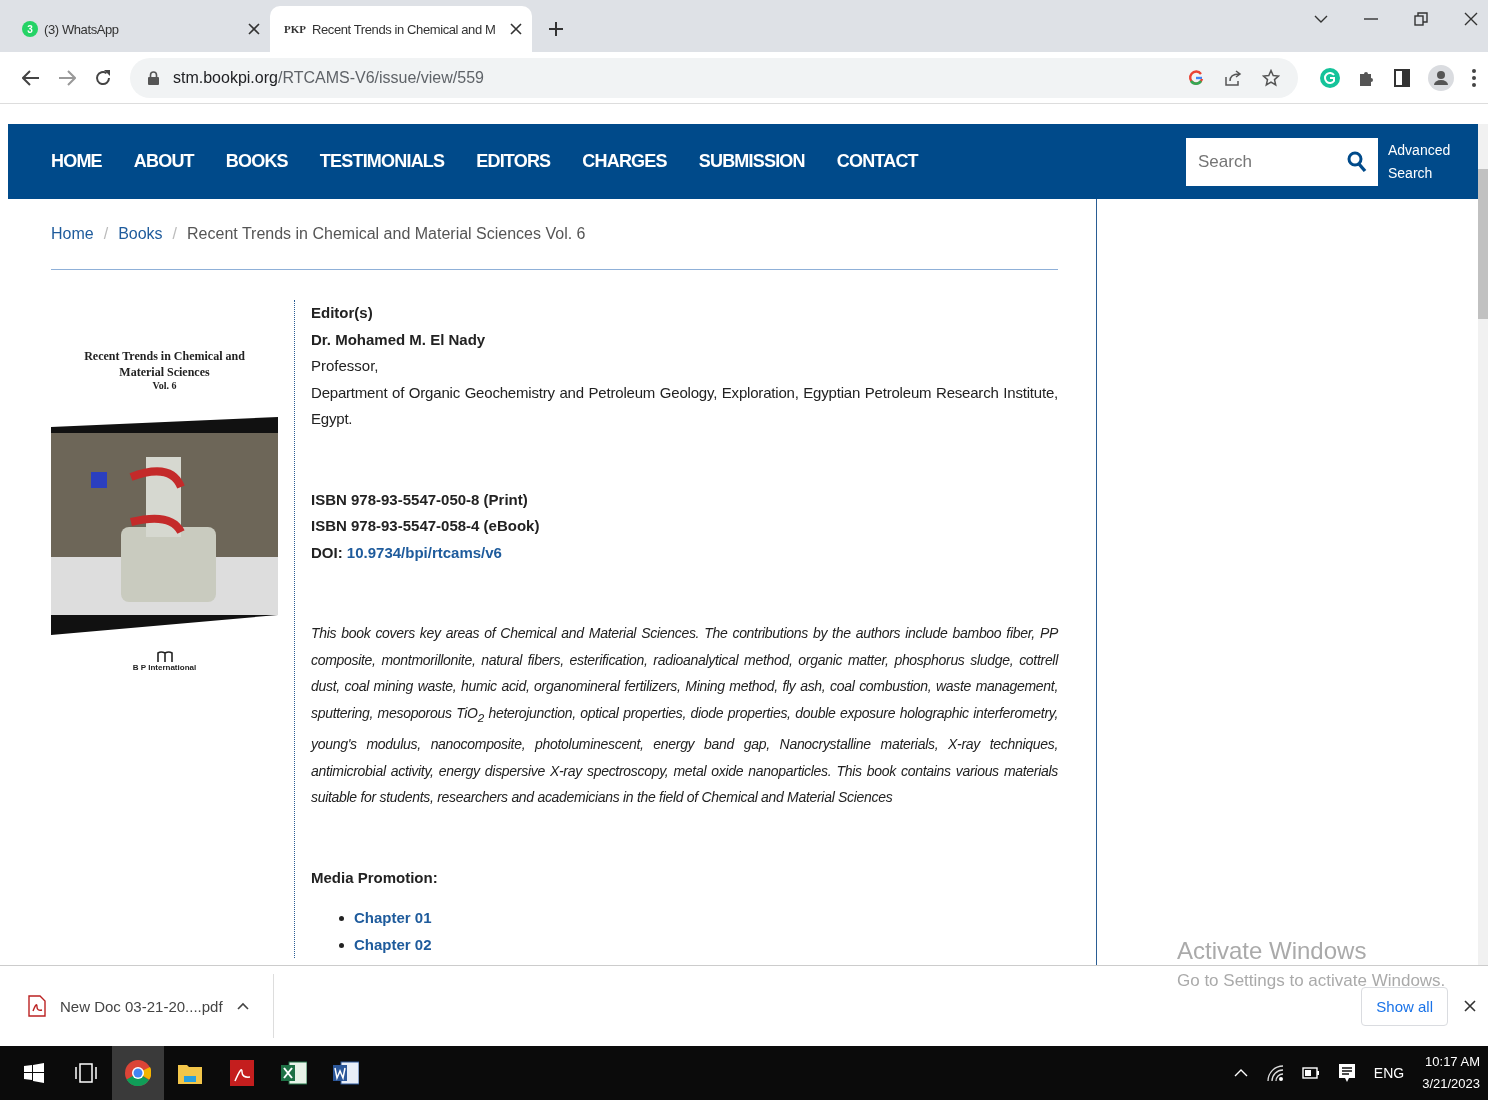  I want to click on breadcrumb-link: Home, so click(72, 234).